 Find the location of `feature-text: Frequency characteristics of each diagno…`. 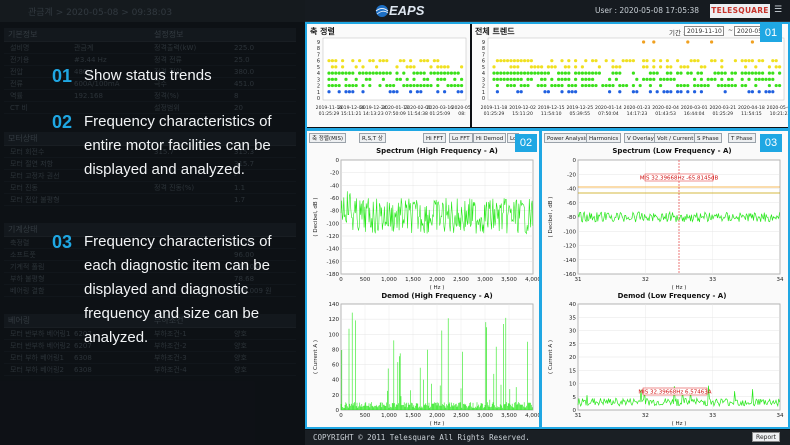

feature-text: Frequency characteristics of each diagno… is located at coordinates (178, 289).